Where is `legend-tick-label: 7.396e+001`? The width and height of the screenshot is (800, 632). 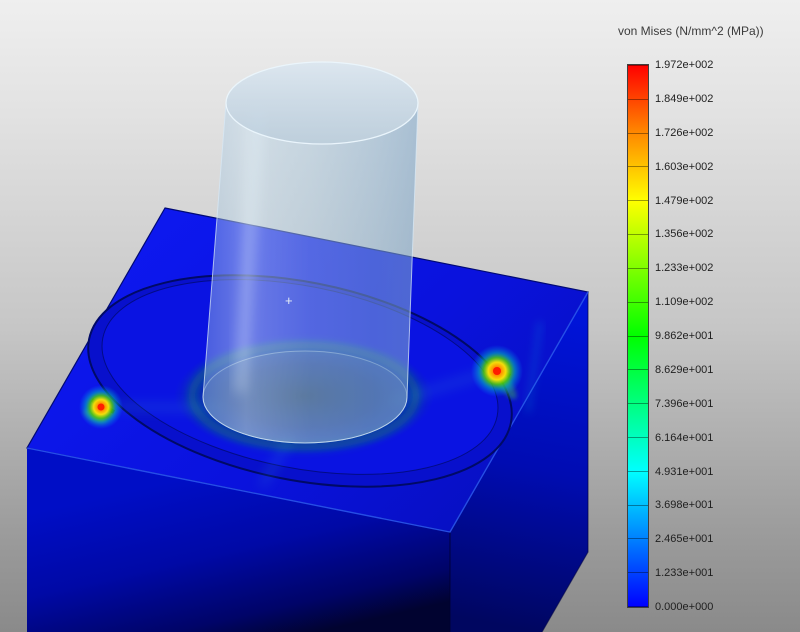
legend-tick-label: 7.396e+001 is located at coordinates (684, 403).